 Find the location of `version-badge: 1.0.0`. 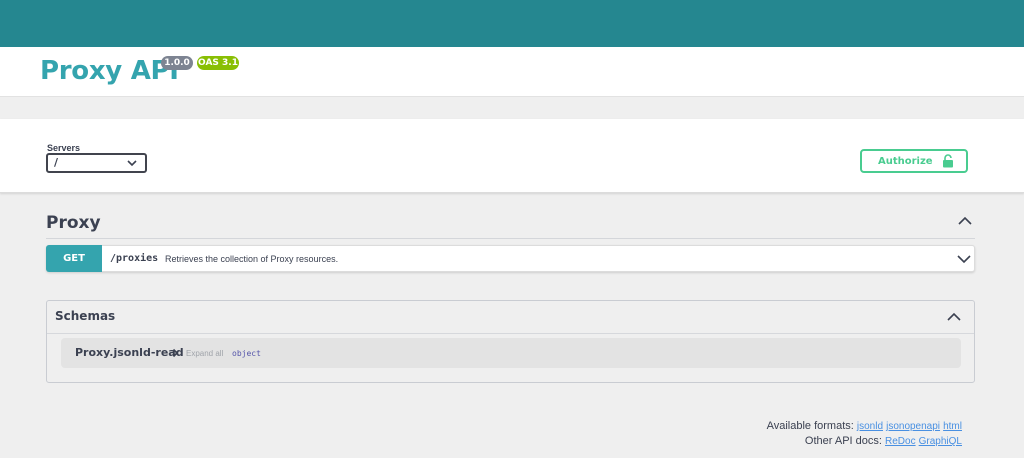

version-badge: 1.0.0 is located at coordinates (177, 63).